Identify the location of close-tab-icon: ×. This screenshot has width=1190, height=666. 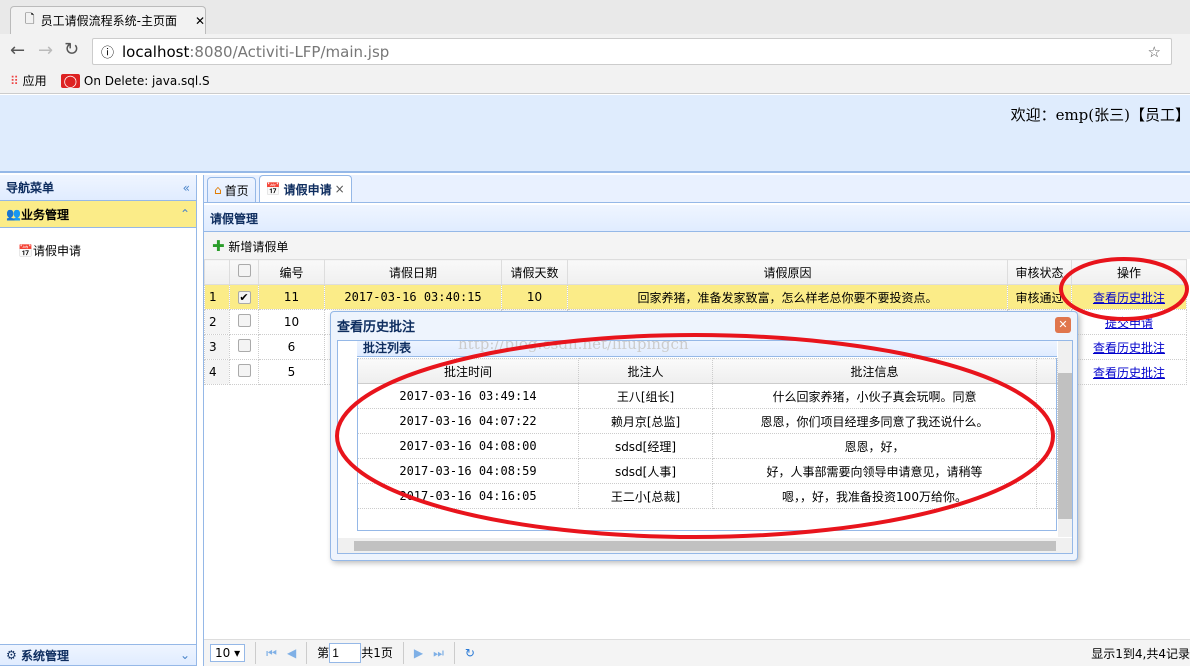
(340, 189).